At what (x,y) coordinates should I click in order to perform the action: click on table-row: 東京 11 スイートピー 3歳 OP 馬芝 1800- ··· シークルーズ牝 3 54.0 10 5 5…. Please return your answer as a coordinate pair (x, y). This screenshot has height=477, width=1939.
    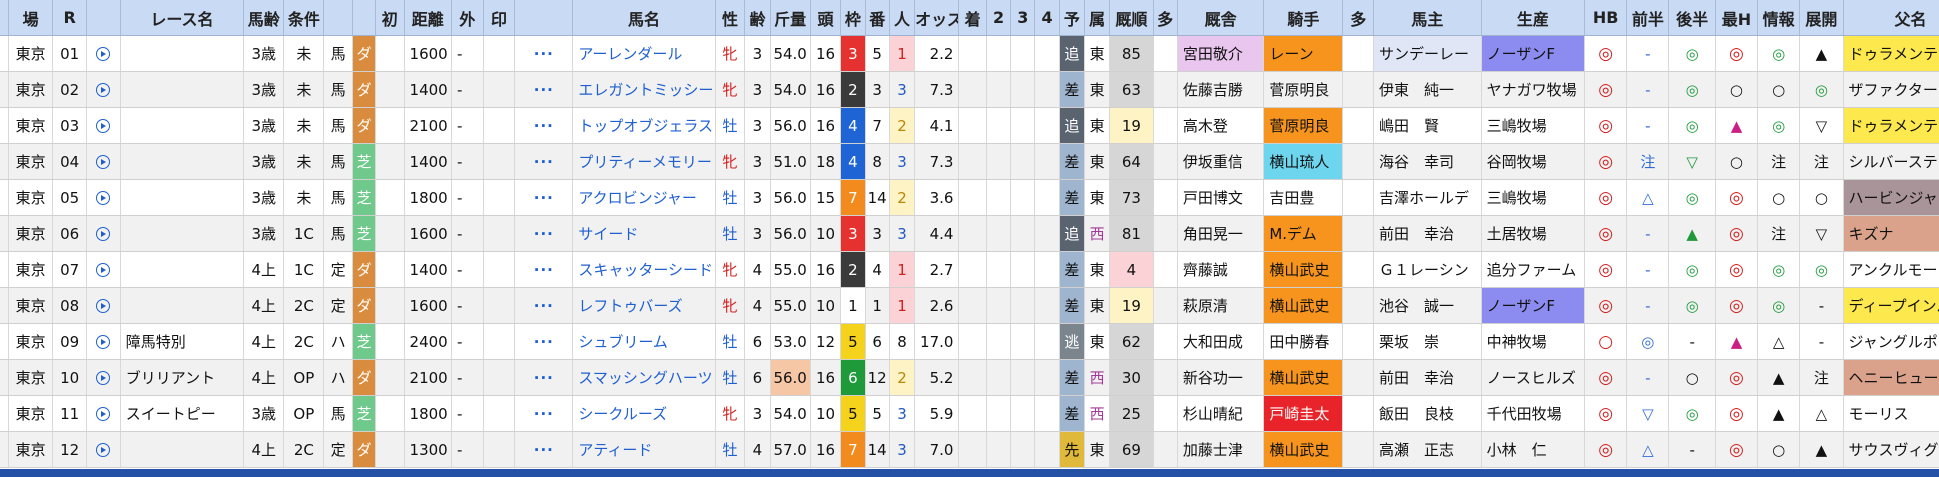
    Looking at the image, I should click on (969, 413).